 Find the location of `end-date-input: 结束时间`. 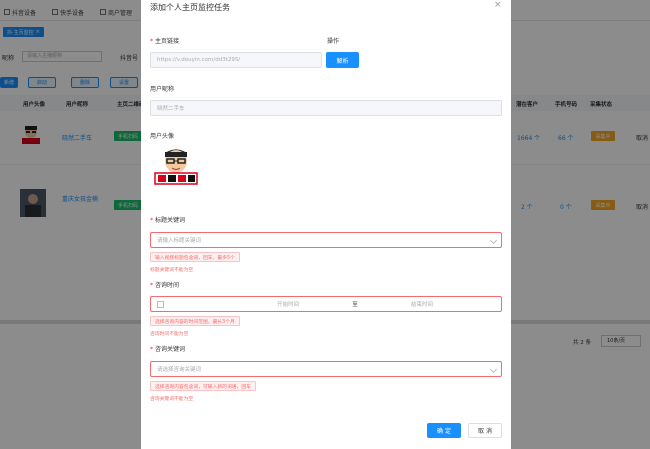

end-date-input: 结束时间 is located at coordinates (422, 304).